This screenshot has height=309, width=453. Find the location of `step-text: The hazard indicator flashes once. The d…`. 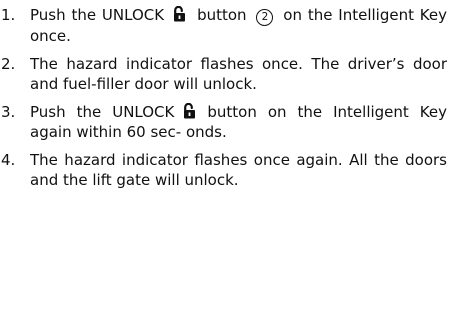

step-text: The hazard indicator flashes once. The d… is located at coordinates (238, 74).